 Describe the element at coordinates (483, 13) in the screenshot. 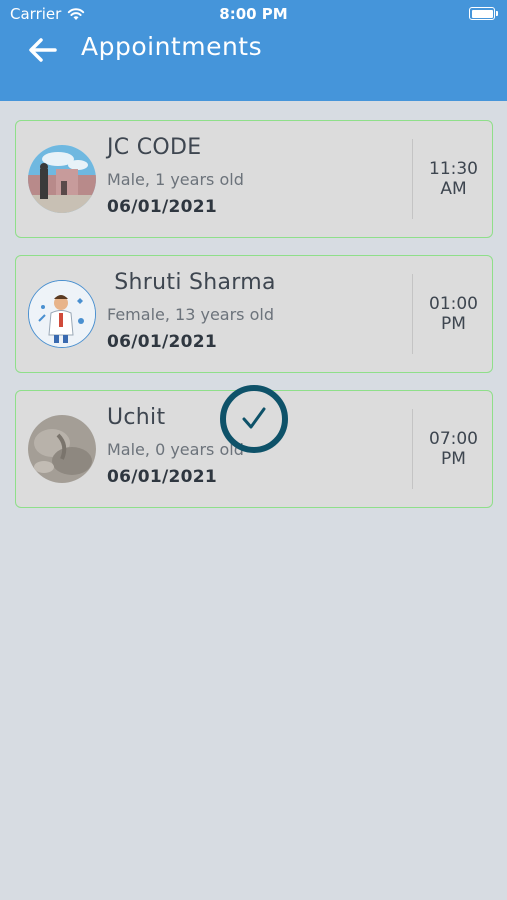

I see `battery-icon` at that location.